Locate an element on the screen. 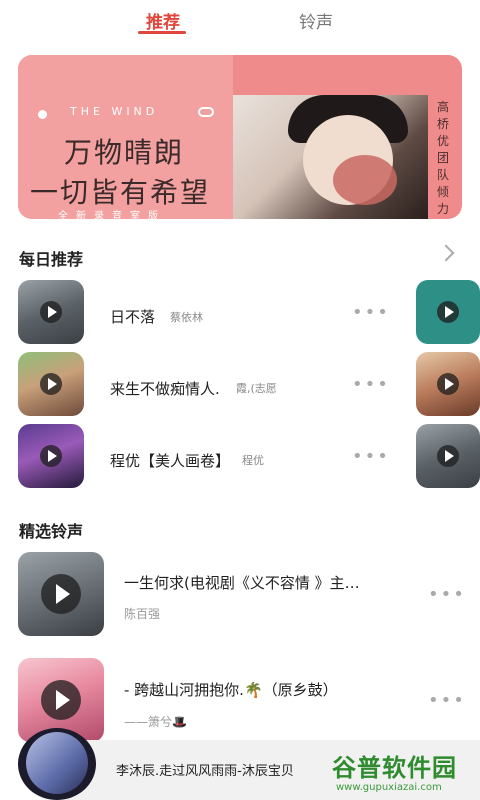 This screenshot has width=480, height=800. ringtone-artist: 陈百强 is located at coordinates (142, 614).